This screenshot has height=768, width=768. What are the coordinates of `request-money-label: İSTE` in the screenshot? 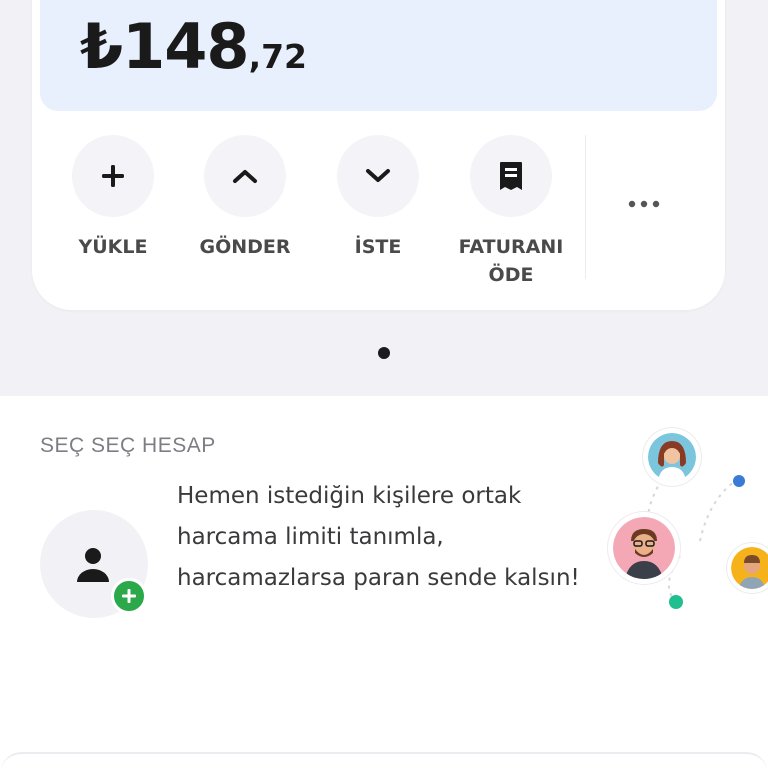 It's located at (378, 247).